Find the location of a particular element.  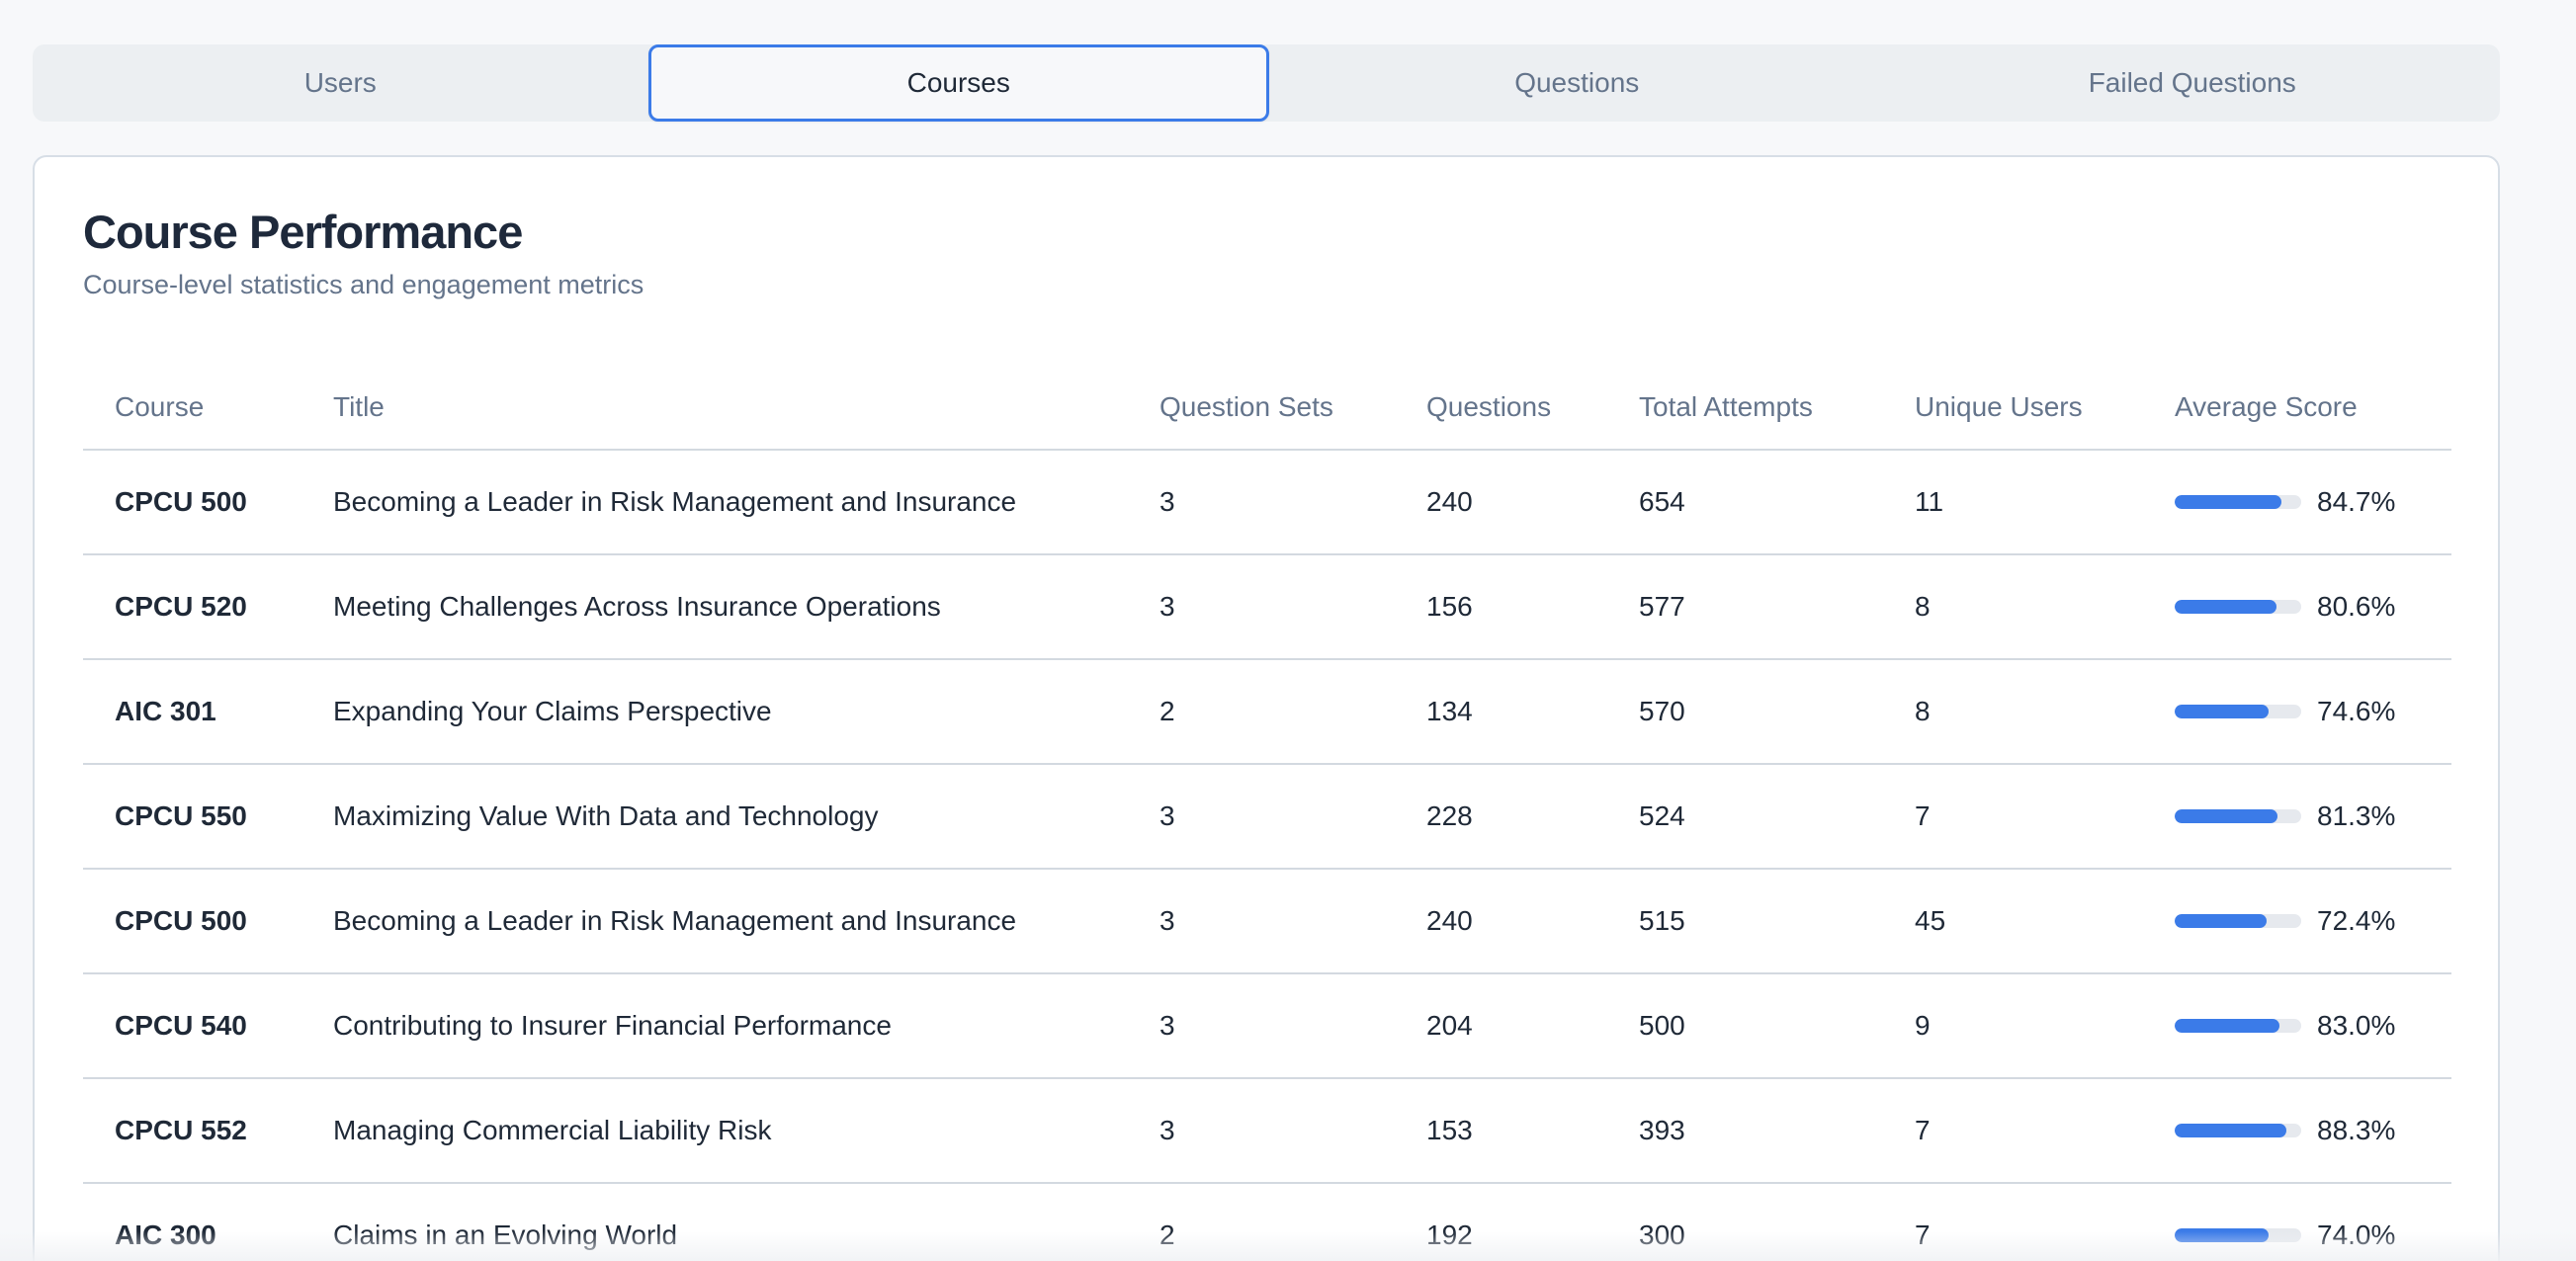

column-header-course: Course is located at coordinates (192, 408).